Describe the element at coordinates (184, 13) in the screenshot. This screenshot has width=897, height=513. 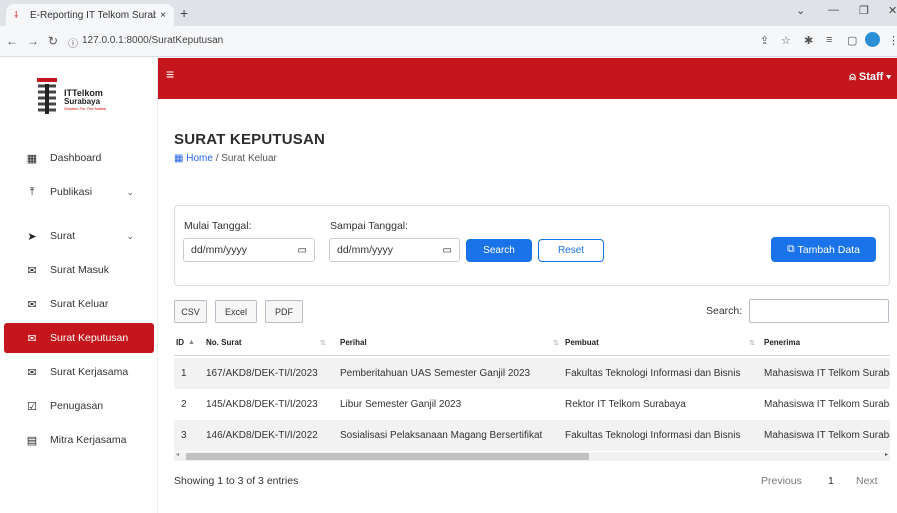
I see `new-tab-button: +` at that location.